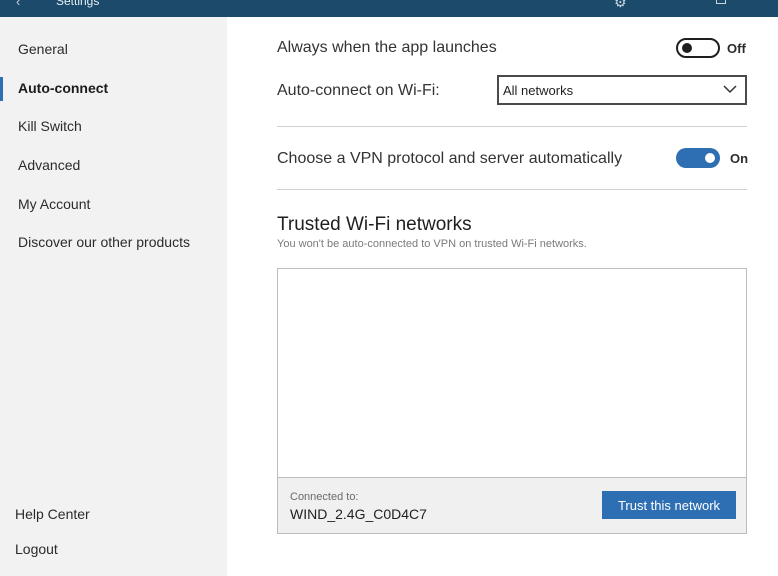 The image size is (778, 576). What do you see at coordinates (18, 4) in the screenshot?
I see `back-arrow-icon: ‹` at bounding box center [18, 4].